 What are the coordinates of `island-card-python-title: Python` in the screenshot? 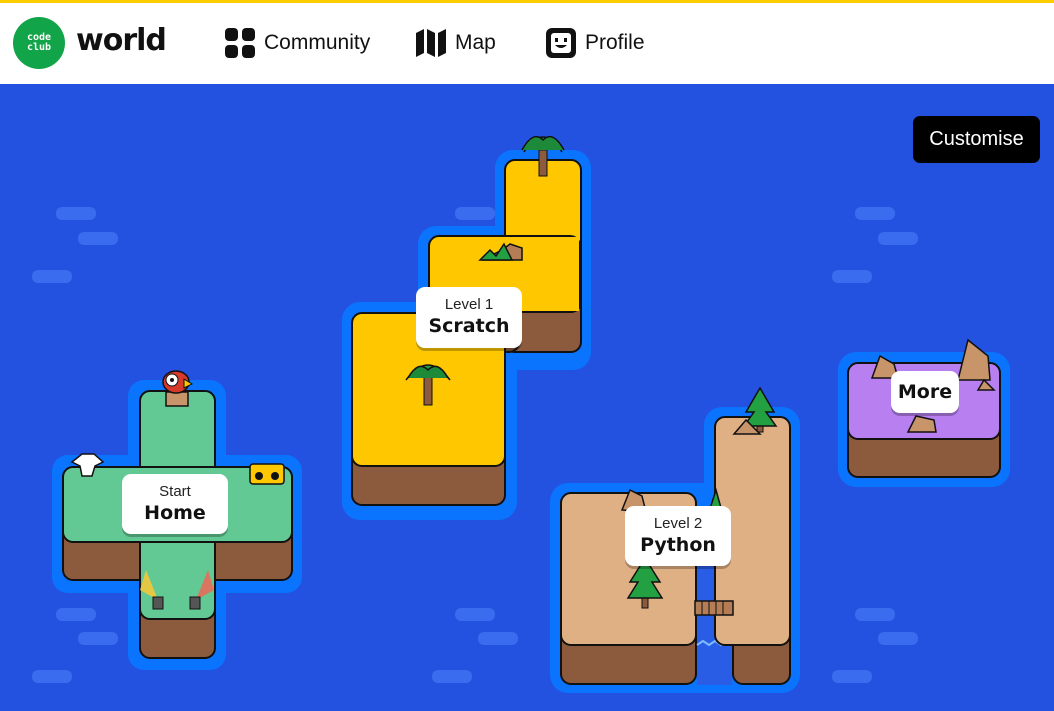 It's located at (678, 545).